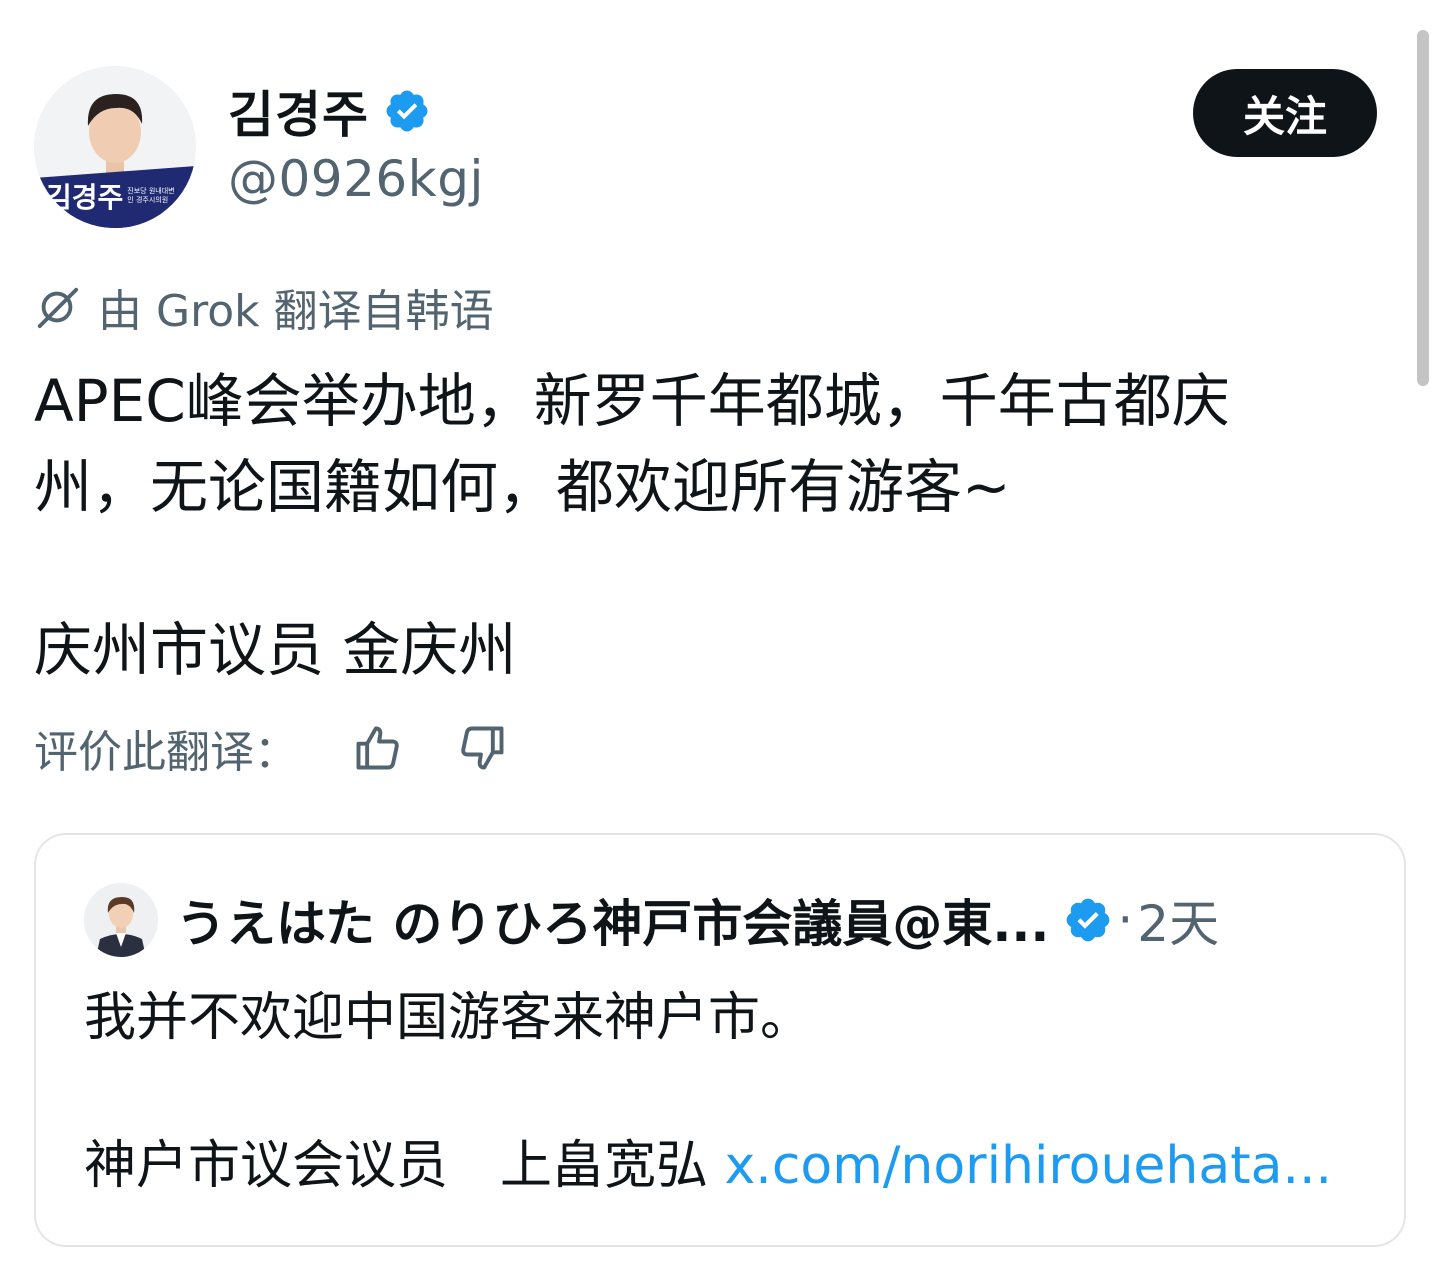  What do you see at coordinates (166, 752) in the screenshot?
I see `rate-translation-label: 评价此翻译：` at bounding box center [166, 752].